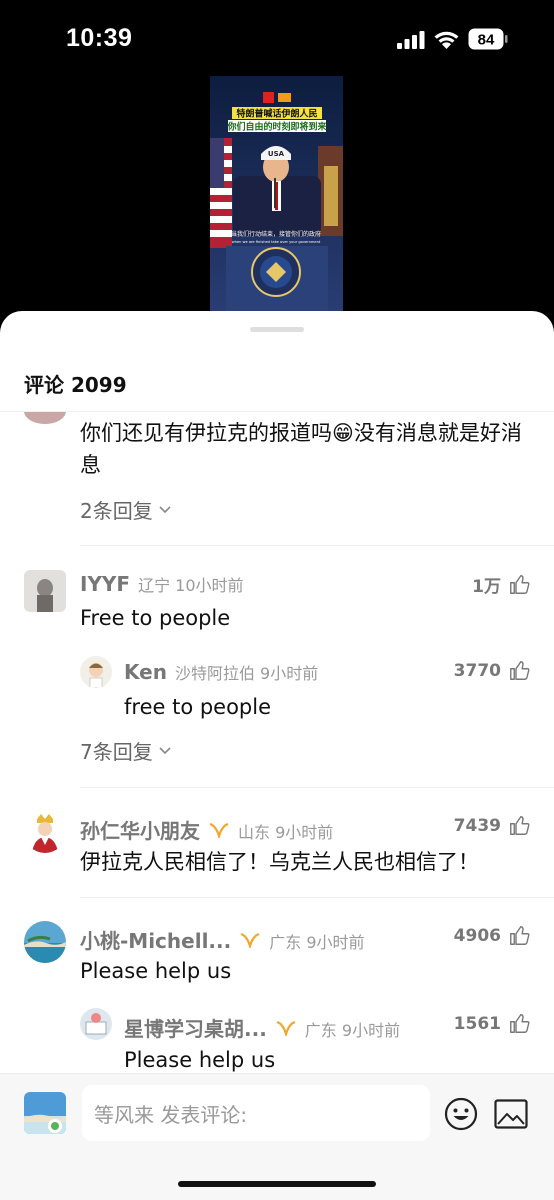 The image size is (554, 1200). What do you see at coordinates (145, 672) in the screenshot?
I see `username: Ken` at bounding box center [145, 672].